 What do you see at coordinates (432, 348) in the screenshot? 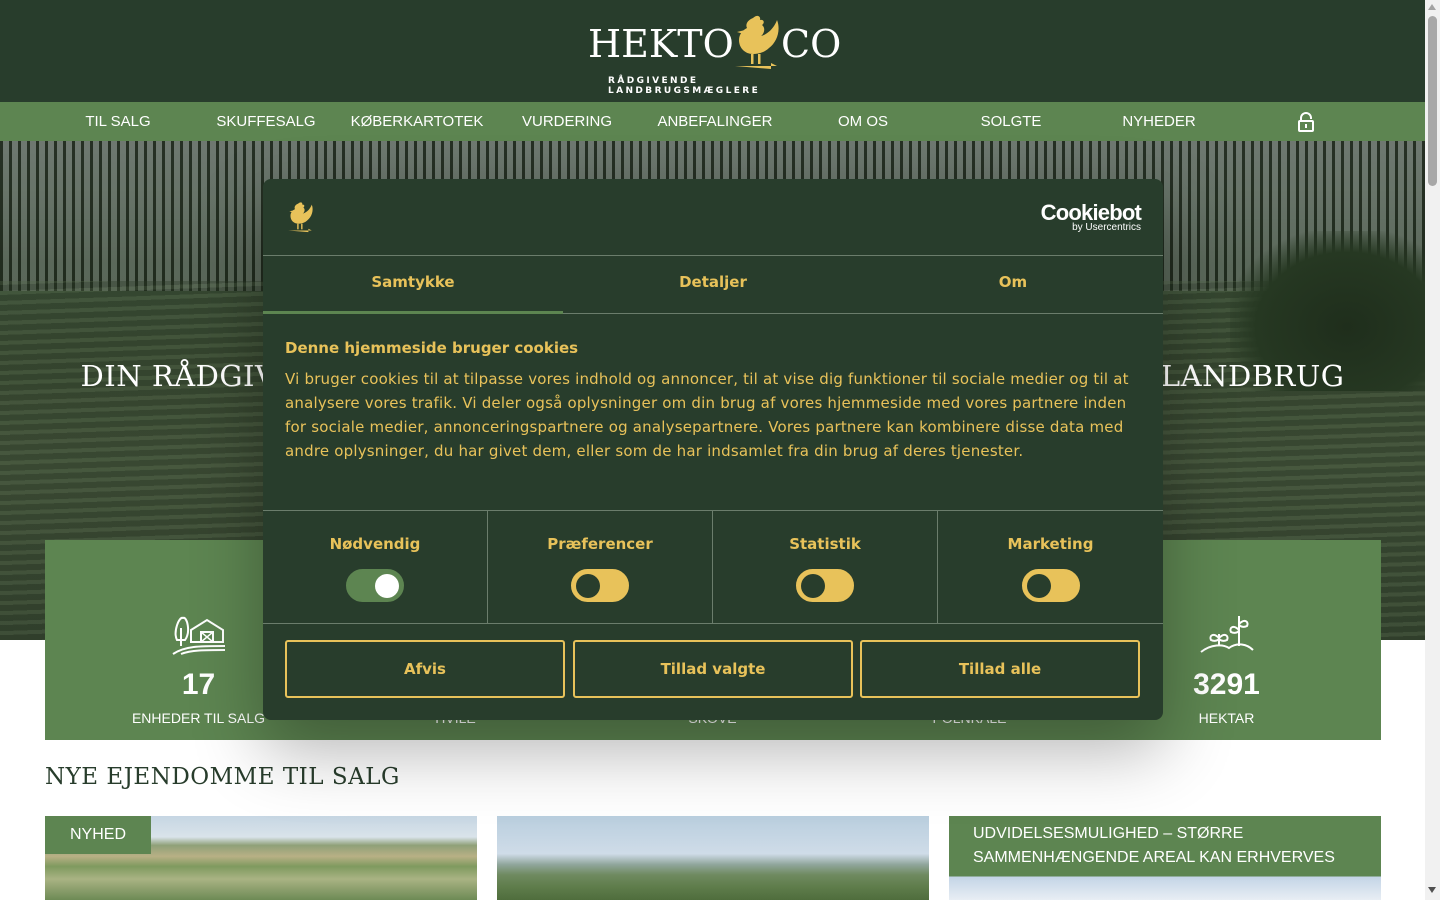
I see `cookie-dialog-title: Denne hjemmeside bruger cookies` at bounding box center [432, 348].